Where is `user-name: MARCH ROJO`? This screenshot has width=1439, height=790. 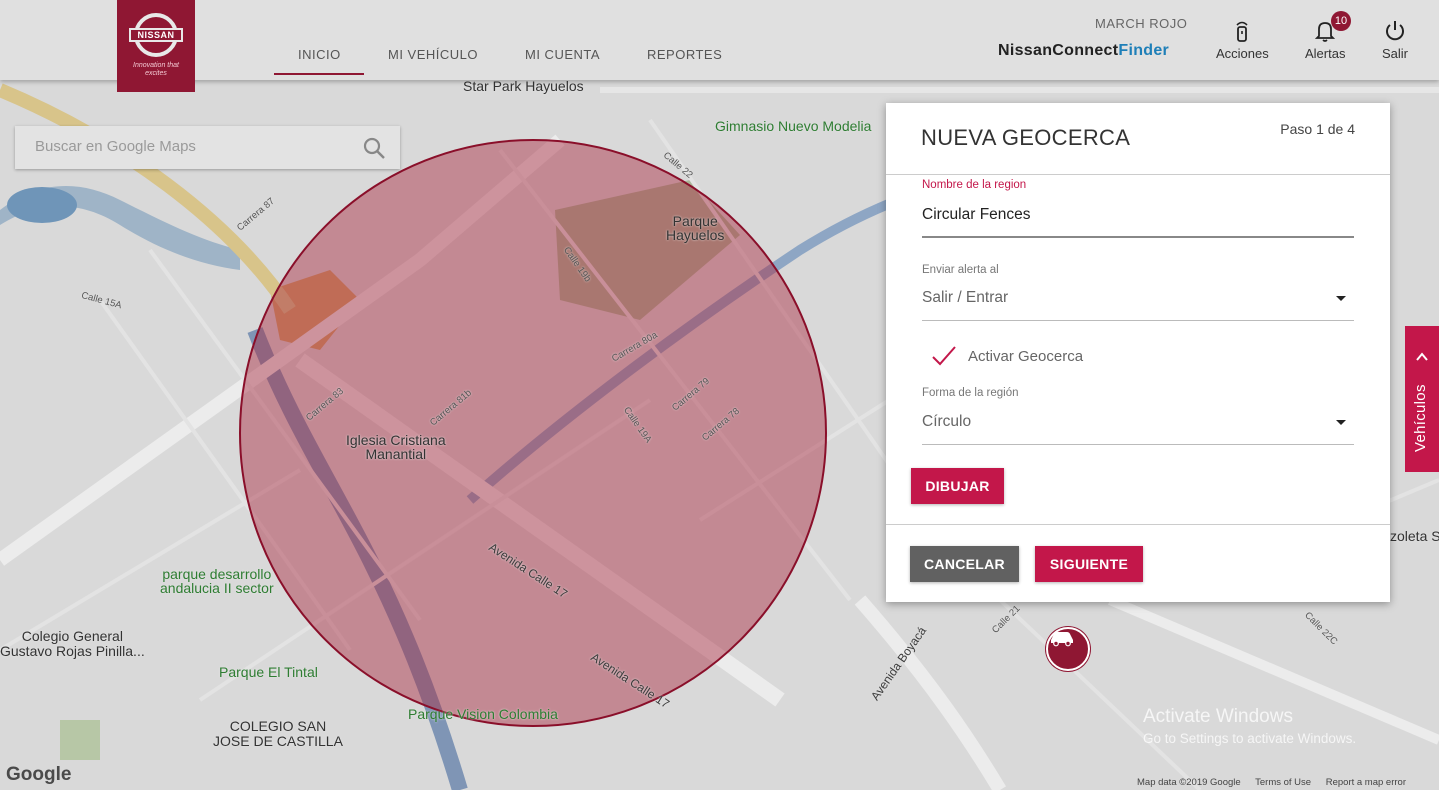
user-name: MARCH ROJO is located at coordinates (1141, 23).